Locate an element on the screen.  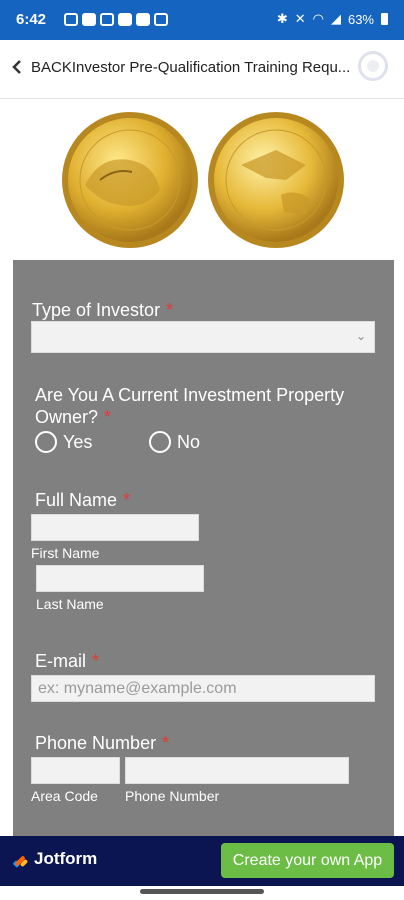
facebook-icon is located at coordinates (161, 19).